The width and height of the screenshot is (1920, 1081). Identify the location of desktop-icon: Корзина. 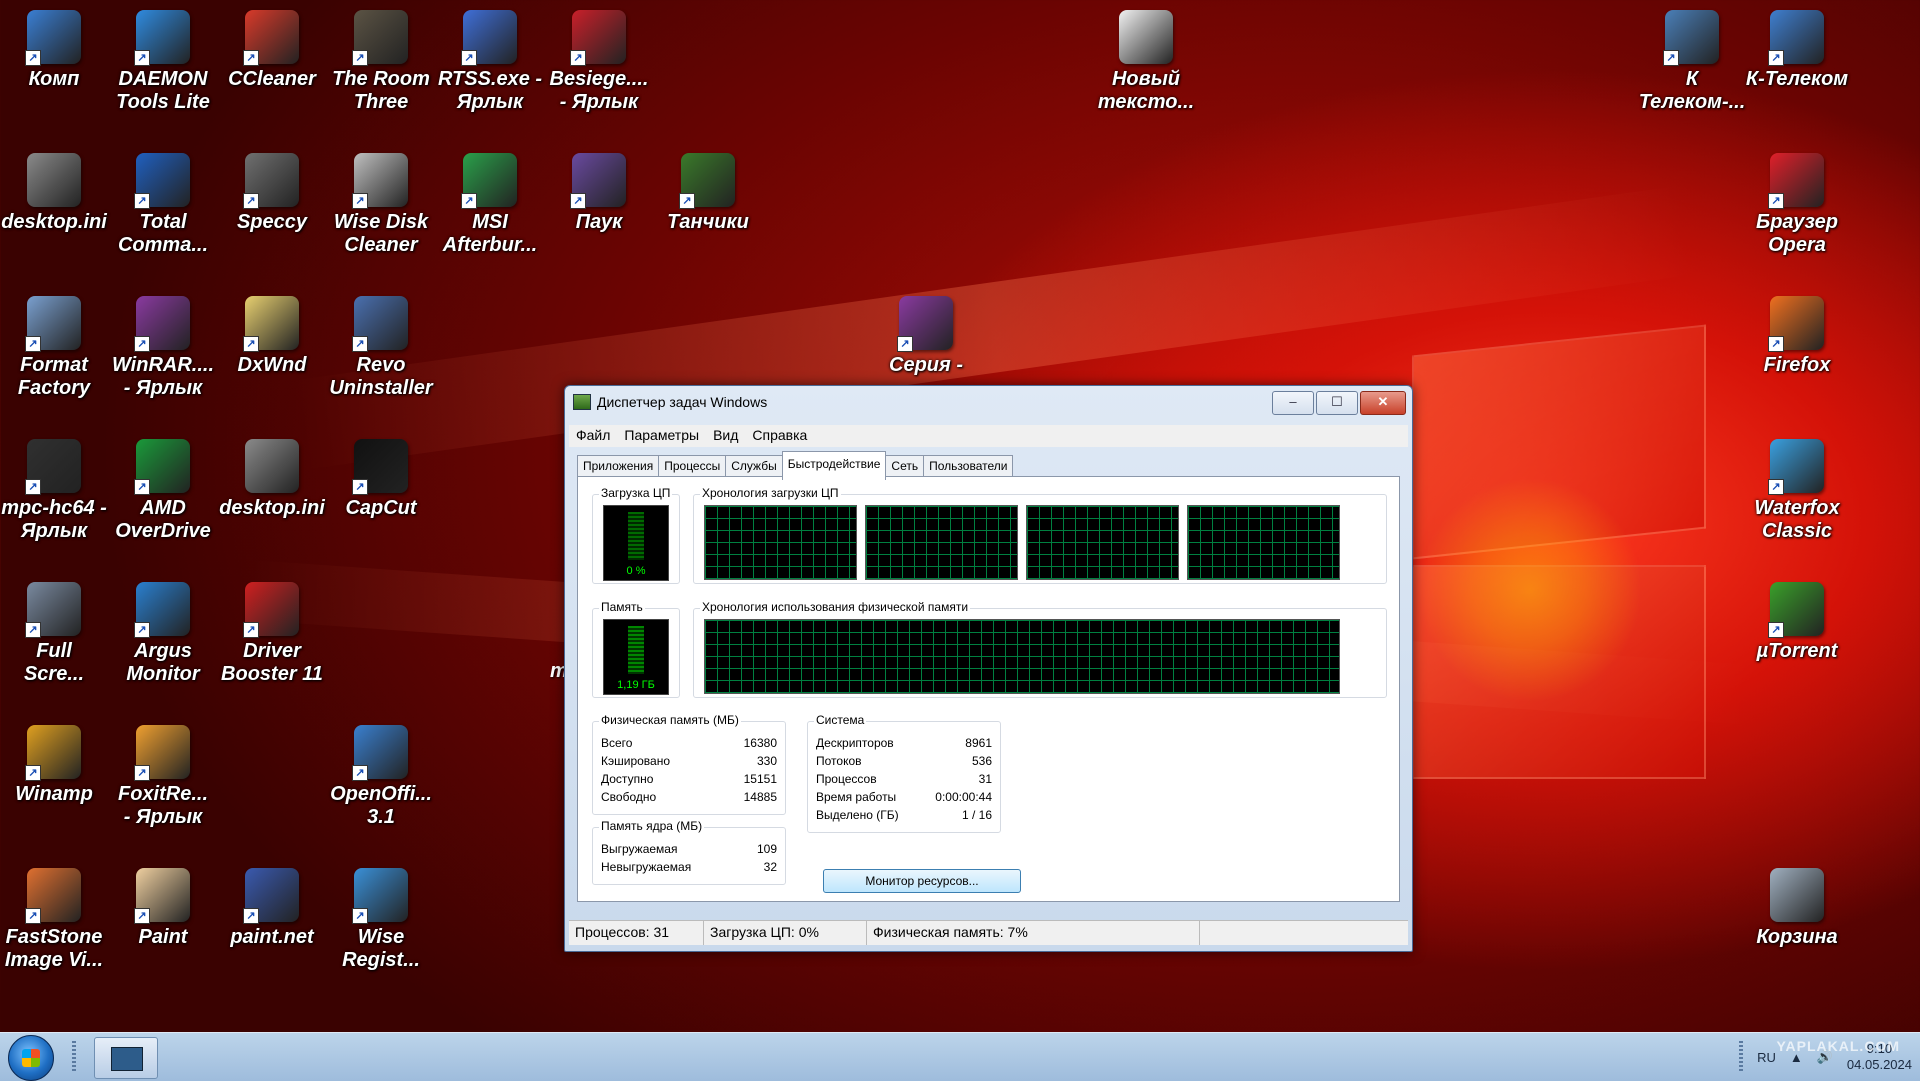
(1797, 905).